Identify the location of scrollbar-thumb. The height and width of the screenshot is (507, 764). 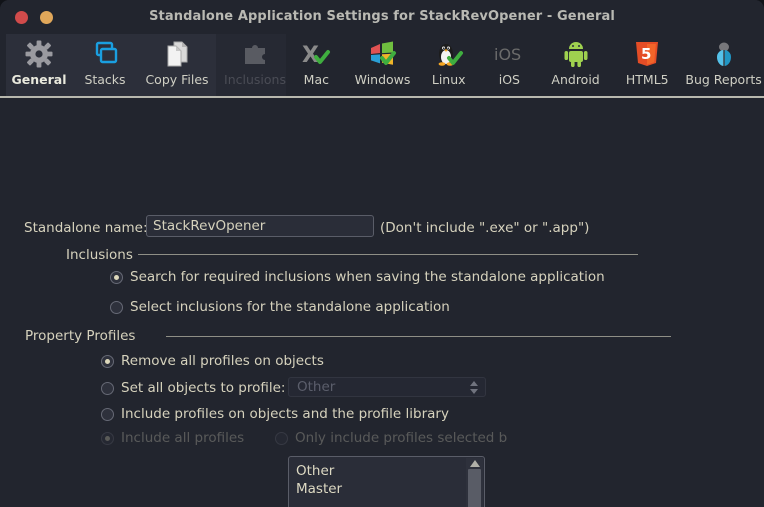
(474, 488).